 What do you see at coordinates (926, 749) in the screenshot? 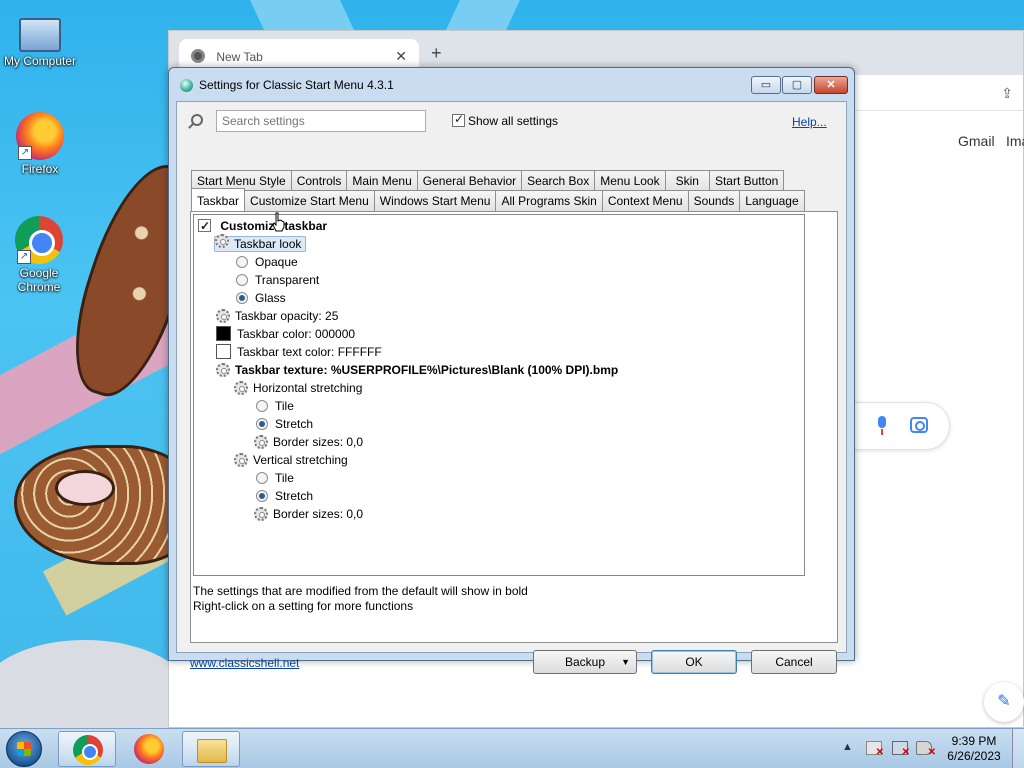
I see `volume-muted-icon` at bounding box center [926, 749].